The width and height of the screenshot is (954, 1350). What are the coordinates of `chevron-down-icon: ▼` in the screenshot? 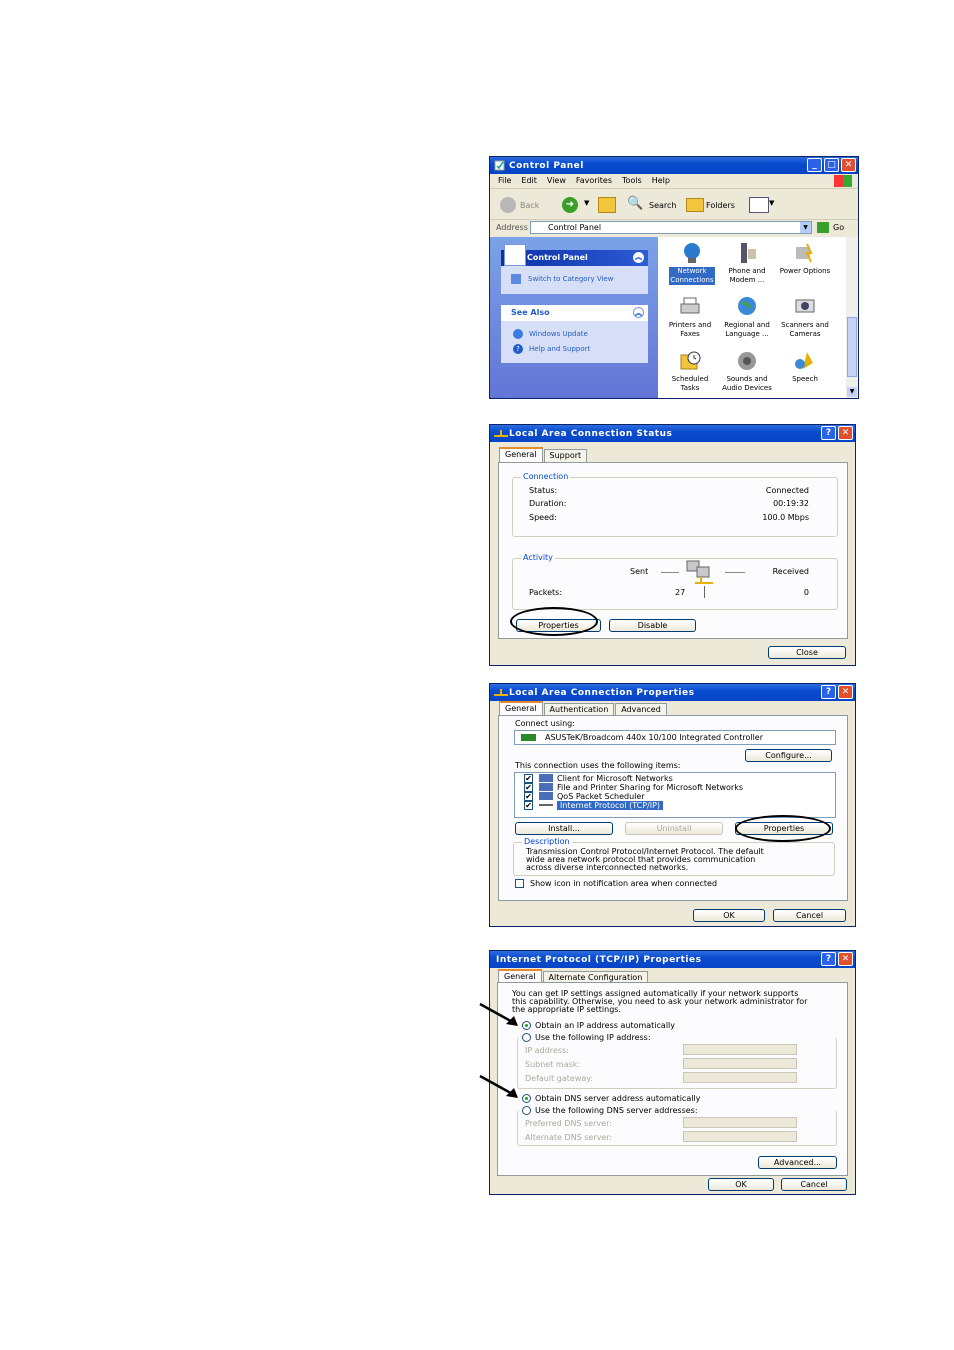 It's located at (586, 203).